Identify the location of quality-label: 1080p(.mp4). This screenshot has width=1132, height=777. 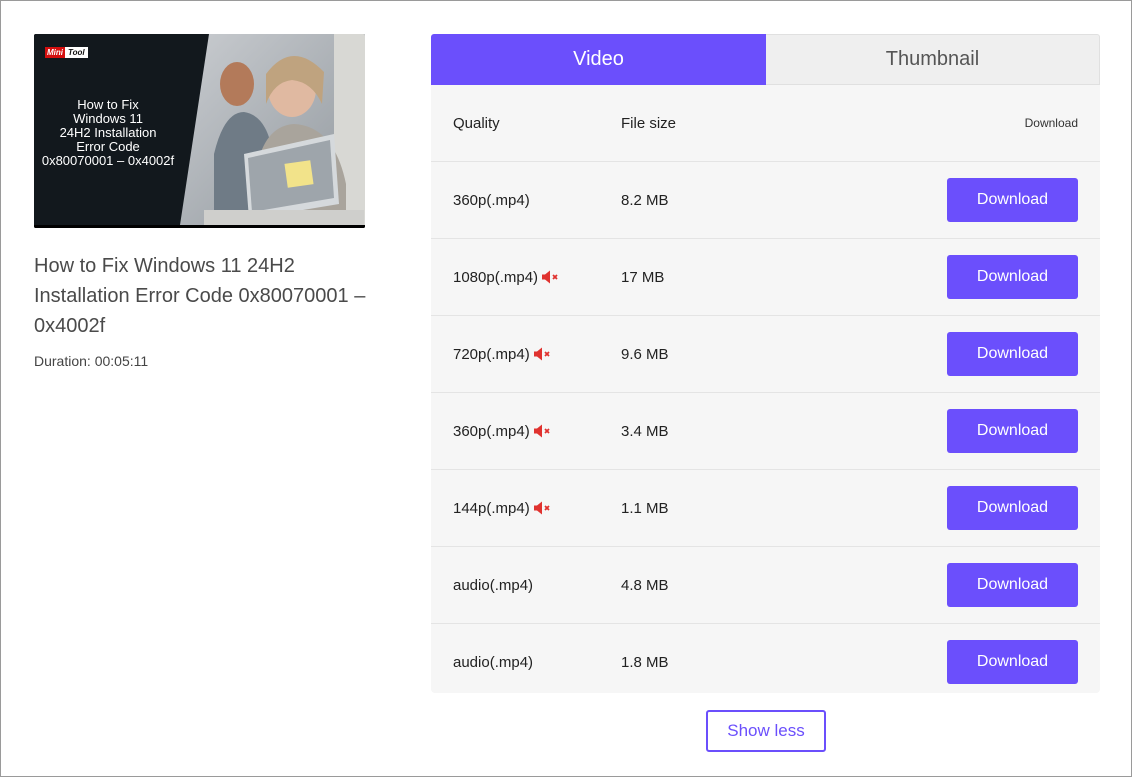
(496, 277).